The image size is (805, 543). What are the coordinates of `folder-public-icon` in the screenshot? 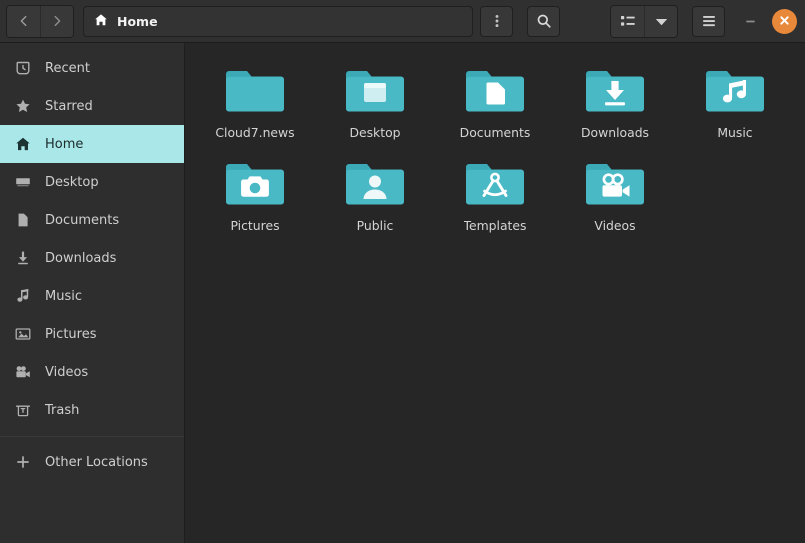 It's located at (375, 183).